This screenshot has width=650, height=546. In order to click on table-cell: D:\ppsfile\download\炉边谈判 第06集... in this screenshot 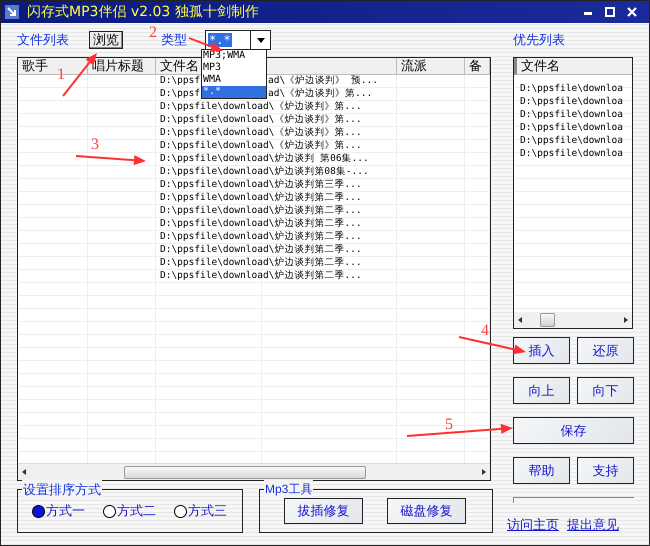, I will do `click(264, 159)`.